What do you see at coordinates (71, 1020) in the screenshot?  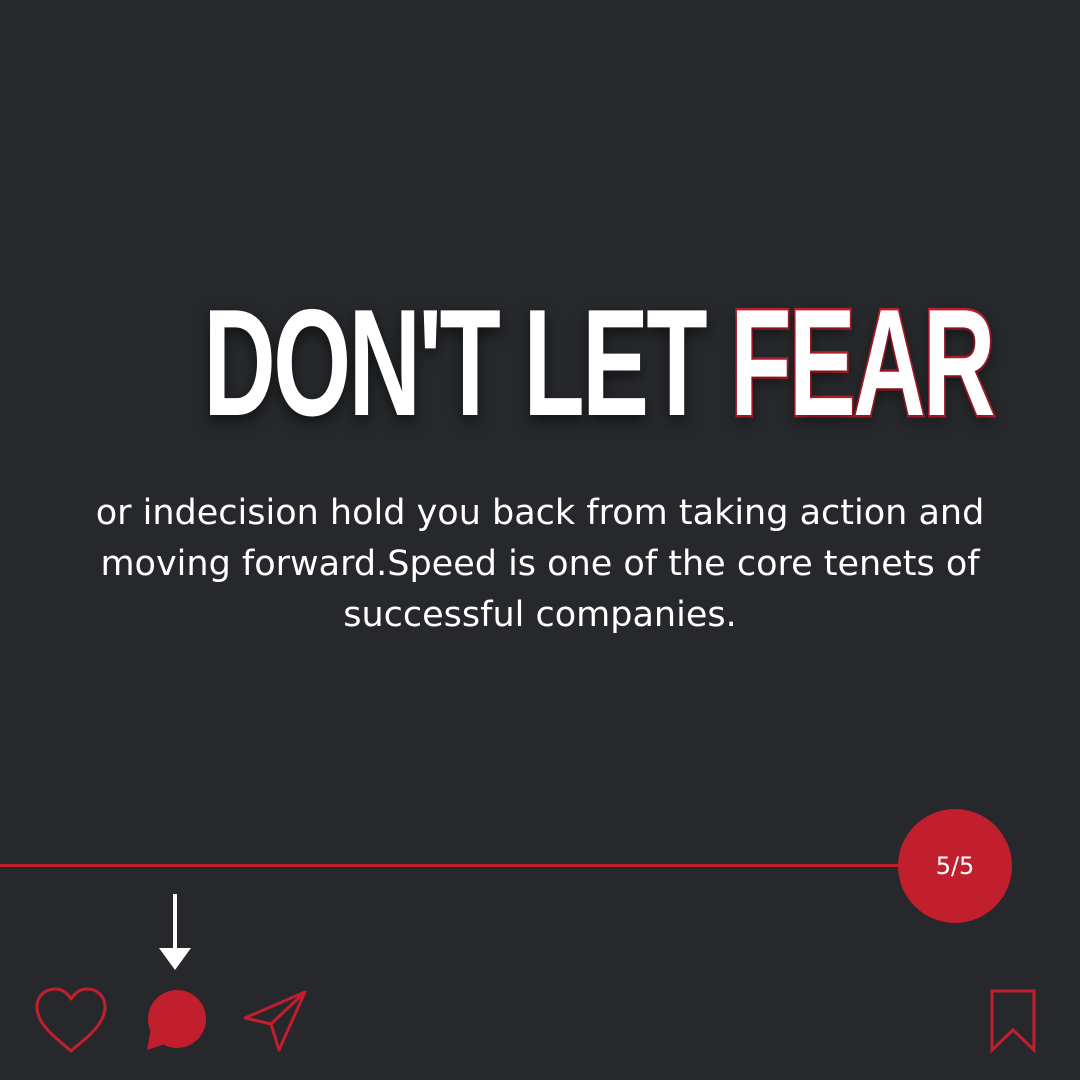 I see `heart-icon` at bounding box center [71, 1020].